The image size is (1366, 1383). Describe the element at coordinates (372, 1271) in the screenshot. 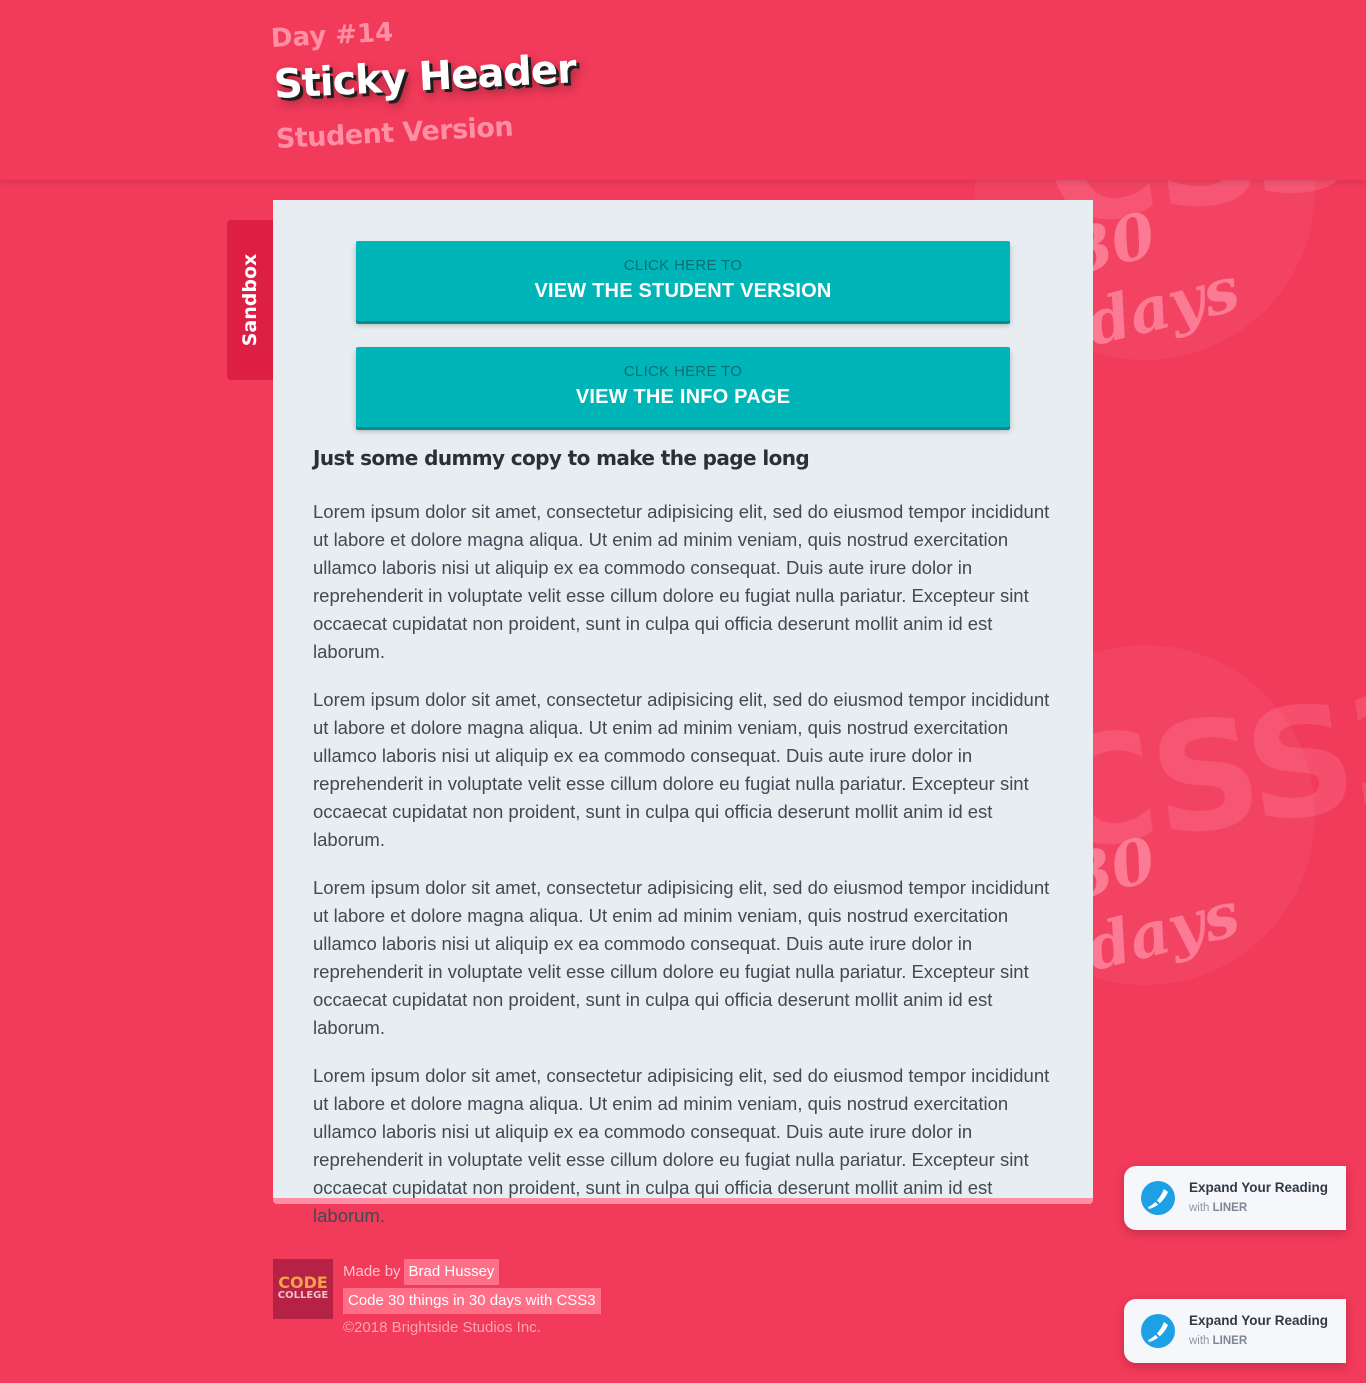

I see `made-by-prefix: Made by` at that location.